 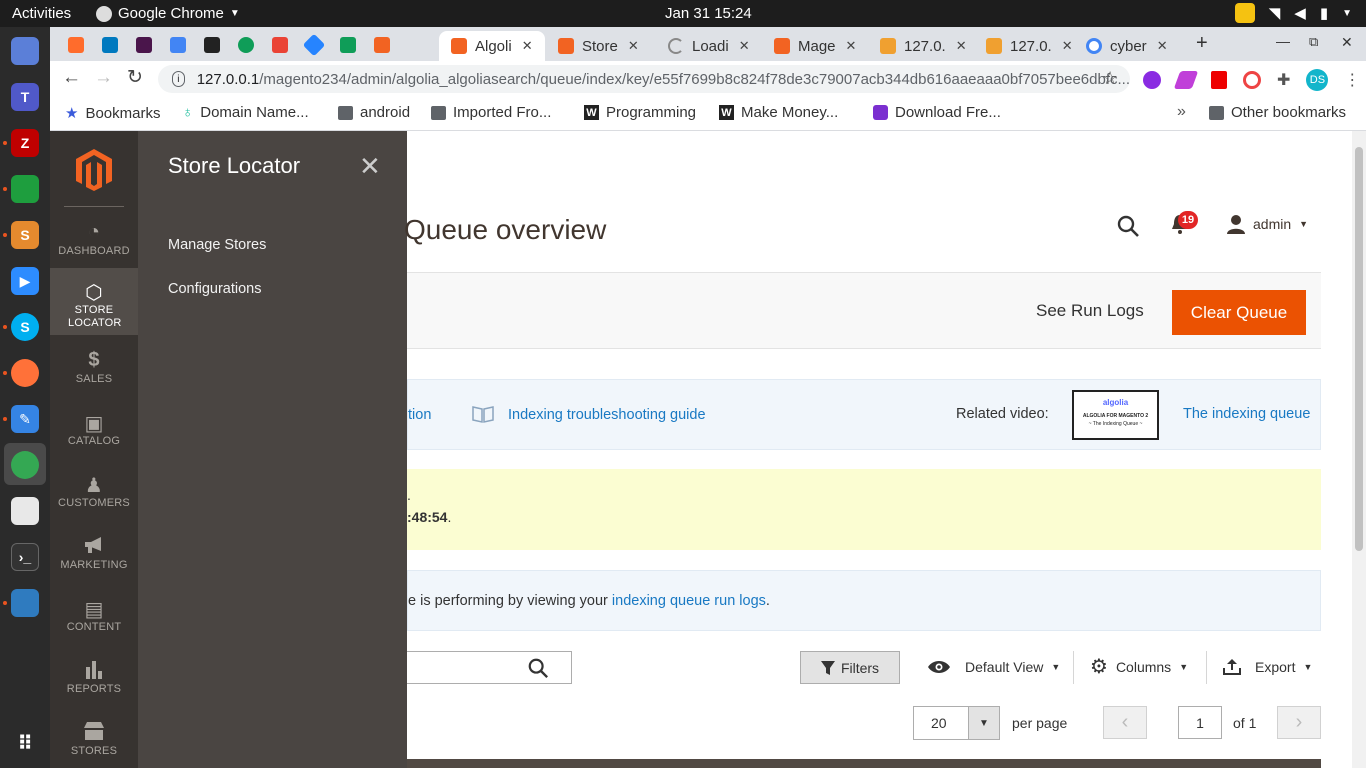 I want to click on sheets-icon, so click(x=348, y=45).